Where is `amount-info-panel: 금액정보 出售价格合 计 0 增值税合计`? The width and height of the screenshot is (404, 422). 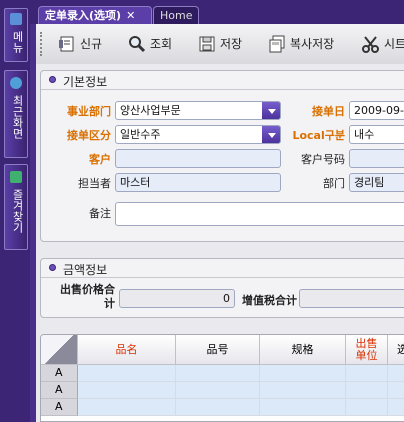
amount-info-panel: 금액정보 出售价格合 计 0 增值税合计 is located at coordinates (222, 288).